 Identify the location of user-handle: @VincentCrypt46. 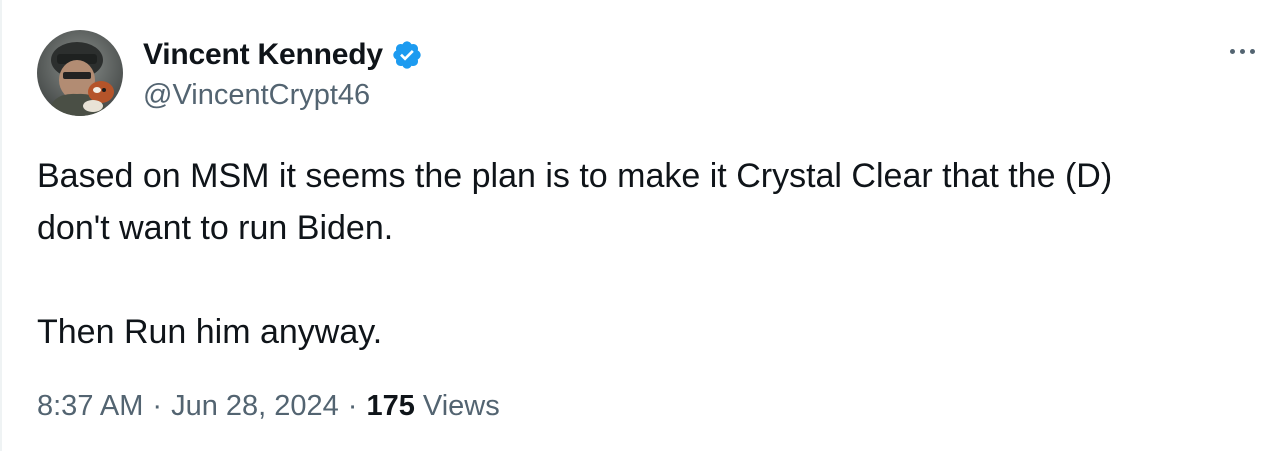
(283, 95).